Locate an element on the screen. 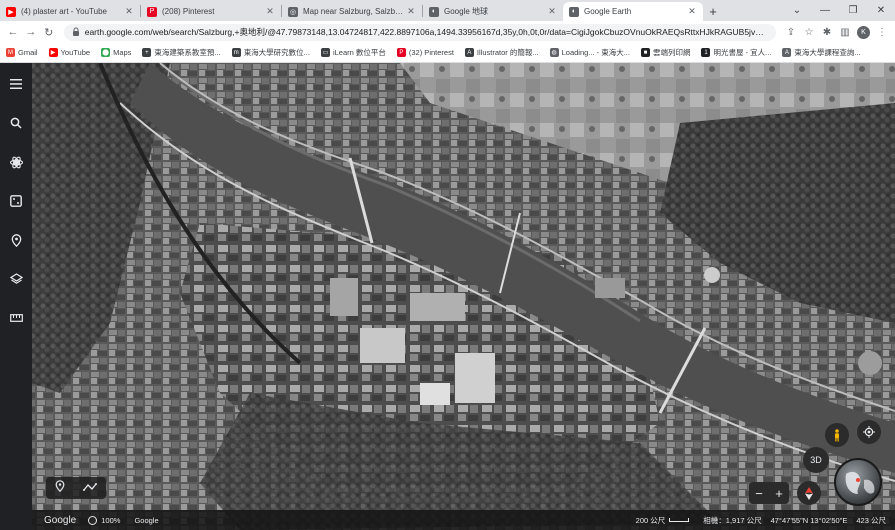 The width and height of the screenshot is (895, 530). collapse-tabs-icon: ⌄ is located at coordinates (797, 10).